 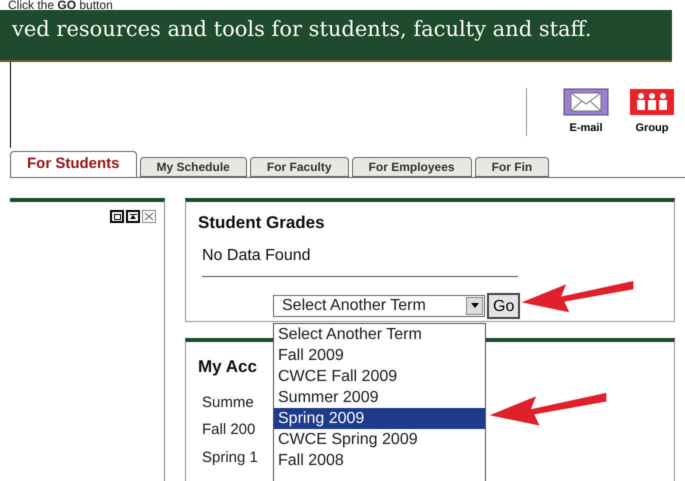 What do you see at coordinates (379, 355) in the screenshot?
I see `term-option: Fall 2009` at bounding box center [379, 355].